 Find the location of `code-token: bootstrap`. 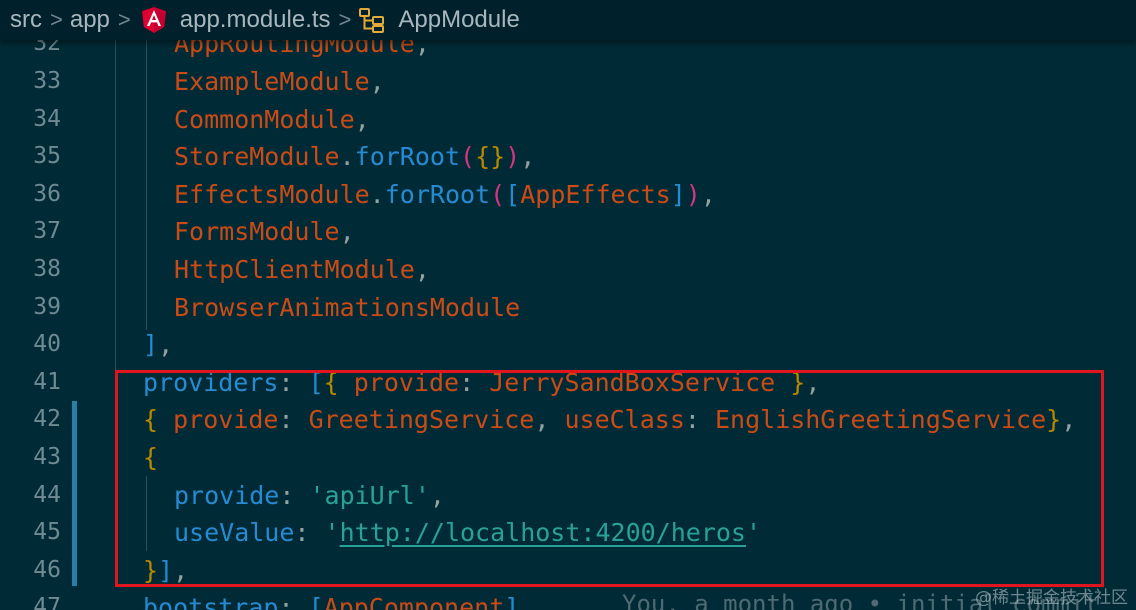

code-token: bootstrap is located at coordinates (211, 601).